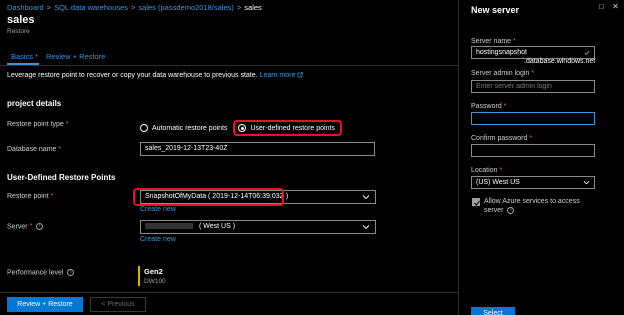  I want to click on section-project-details: project details, so click(34, 103).